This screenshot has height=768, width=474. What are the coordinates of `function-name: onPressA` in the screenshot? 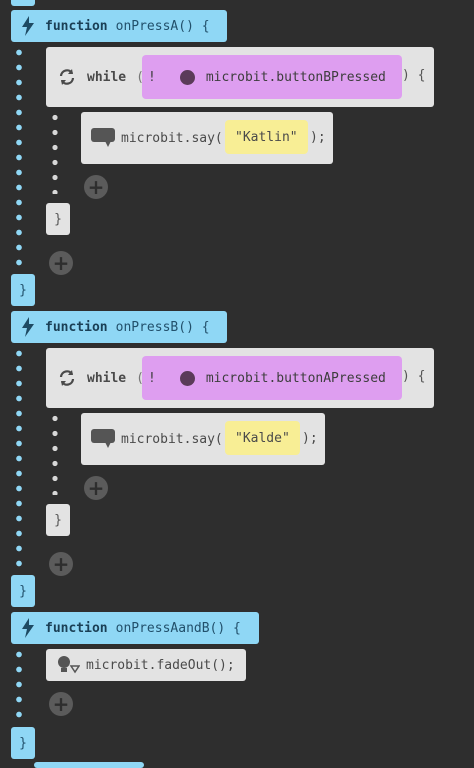 It's located at (147, 26).